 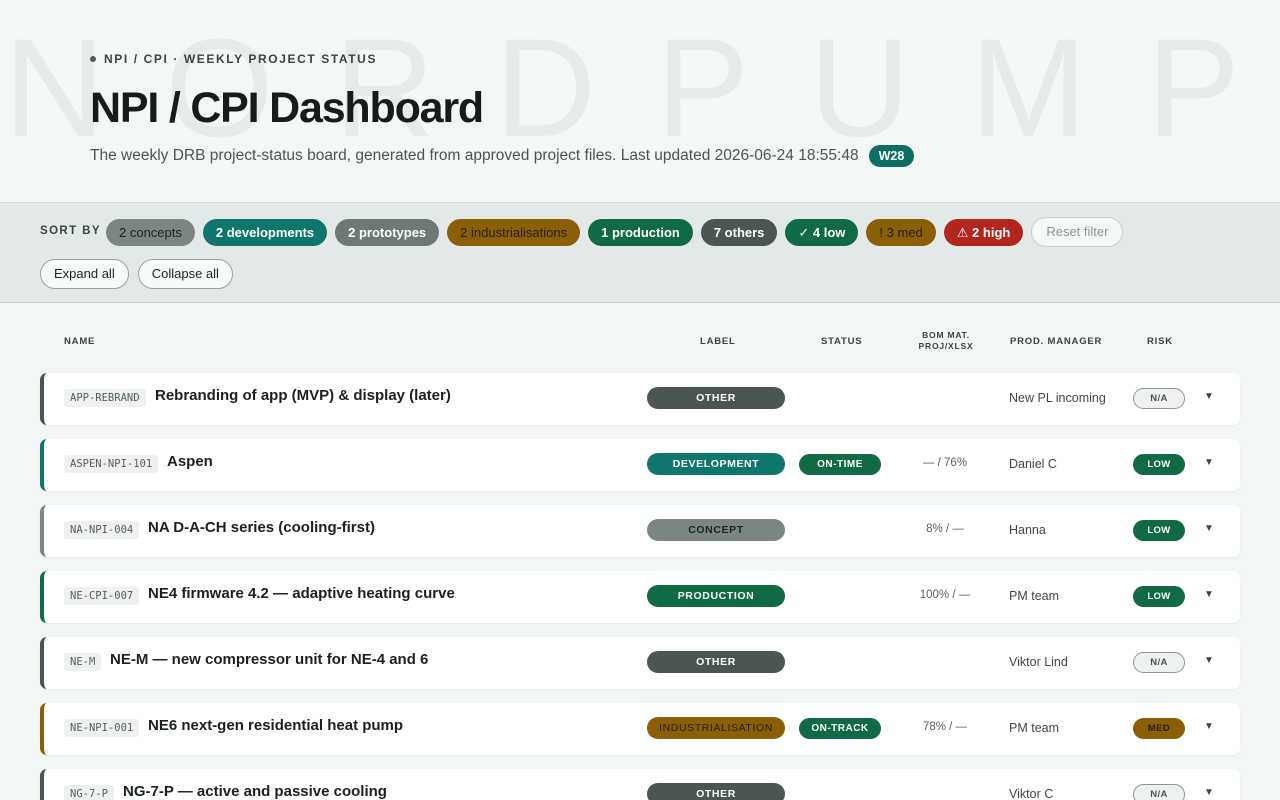 I want to click on label-badge: PRODUCTION, so click(x=716, y=596).